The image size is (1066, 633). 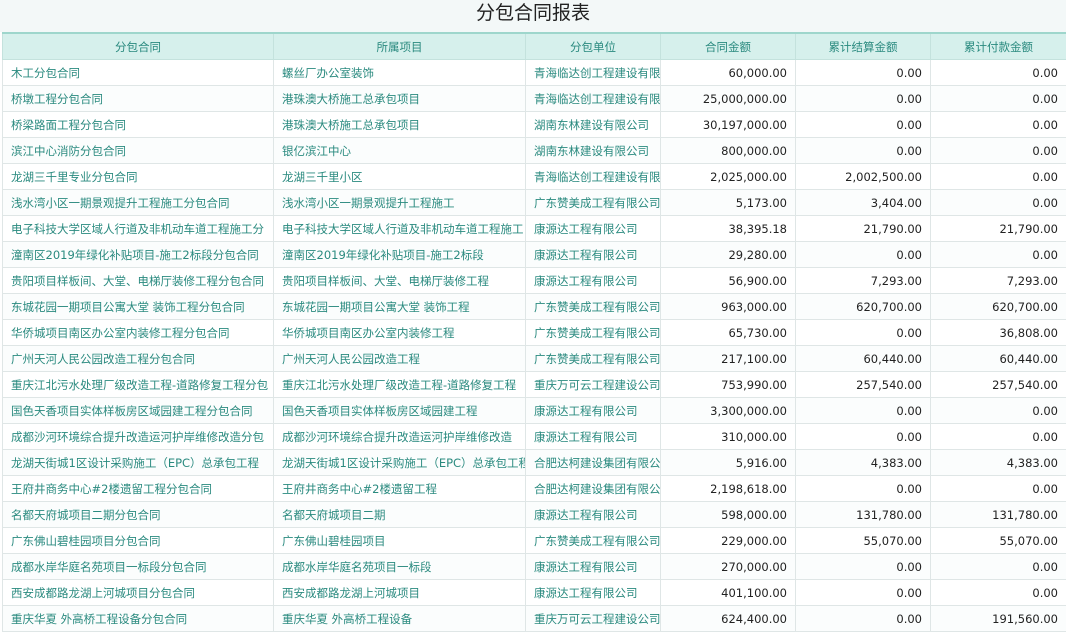 What do you see at coordinates (138, 46) in the screenshot?
I see `col-header-contract: 分包合同` at bounding box center [138, 46].